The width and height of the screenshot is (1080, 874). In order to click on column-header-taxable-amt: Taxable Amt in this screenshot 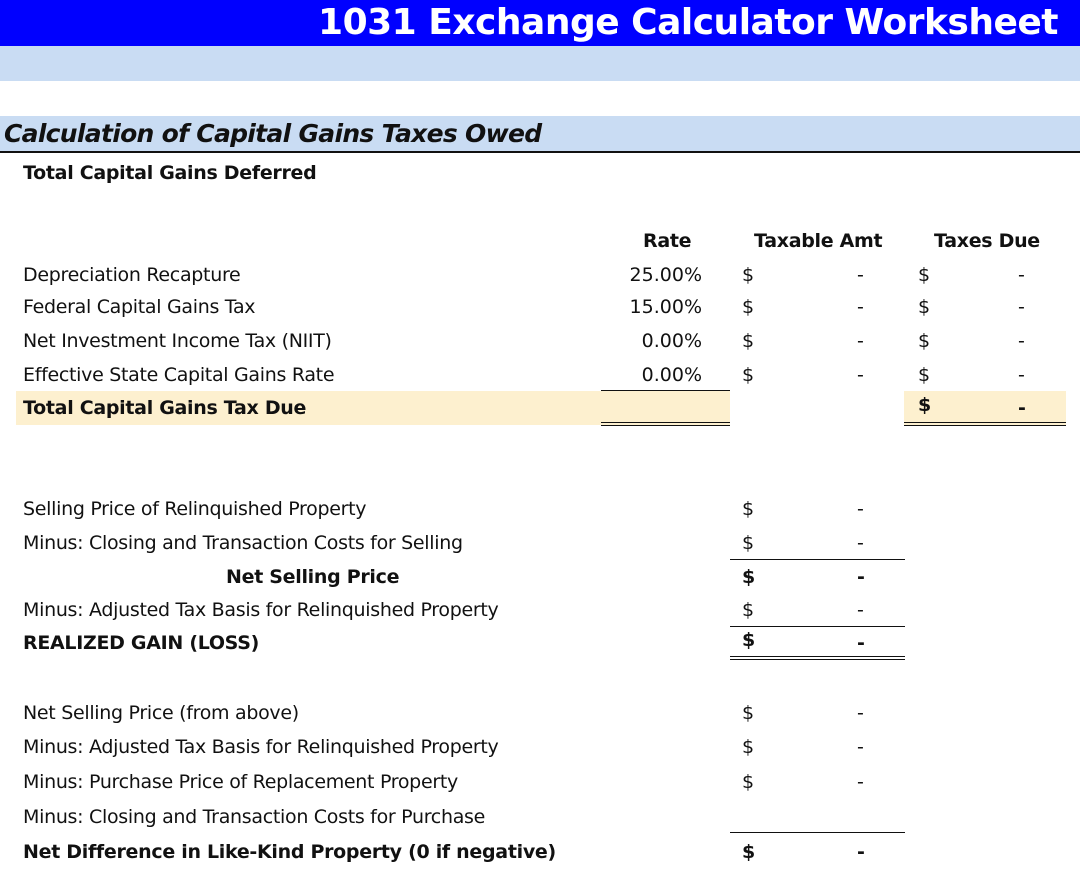, I will do `click(818, 241)`.